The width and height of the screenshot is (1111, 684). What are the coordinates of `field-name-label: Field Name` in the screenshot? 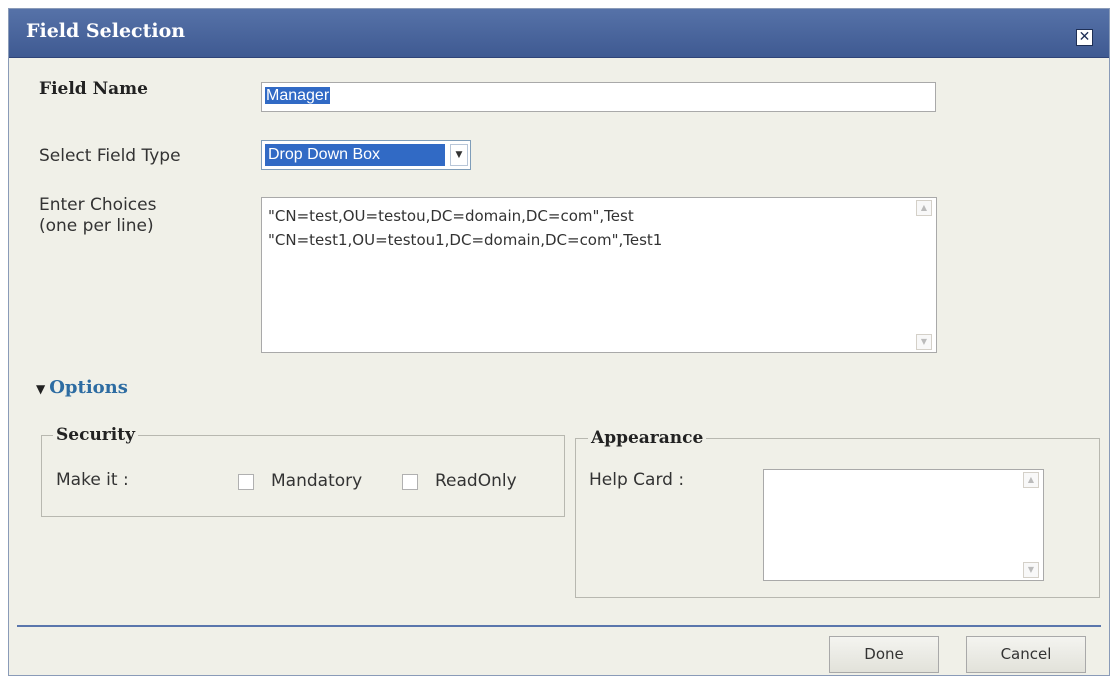 It's located at (93, 89).